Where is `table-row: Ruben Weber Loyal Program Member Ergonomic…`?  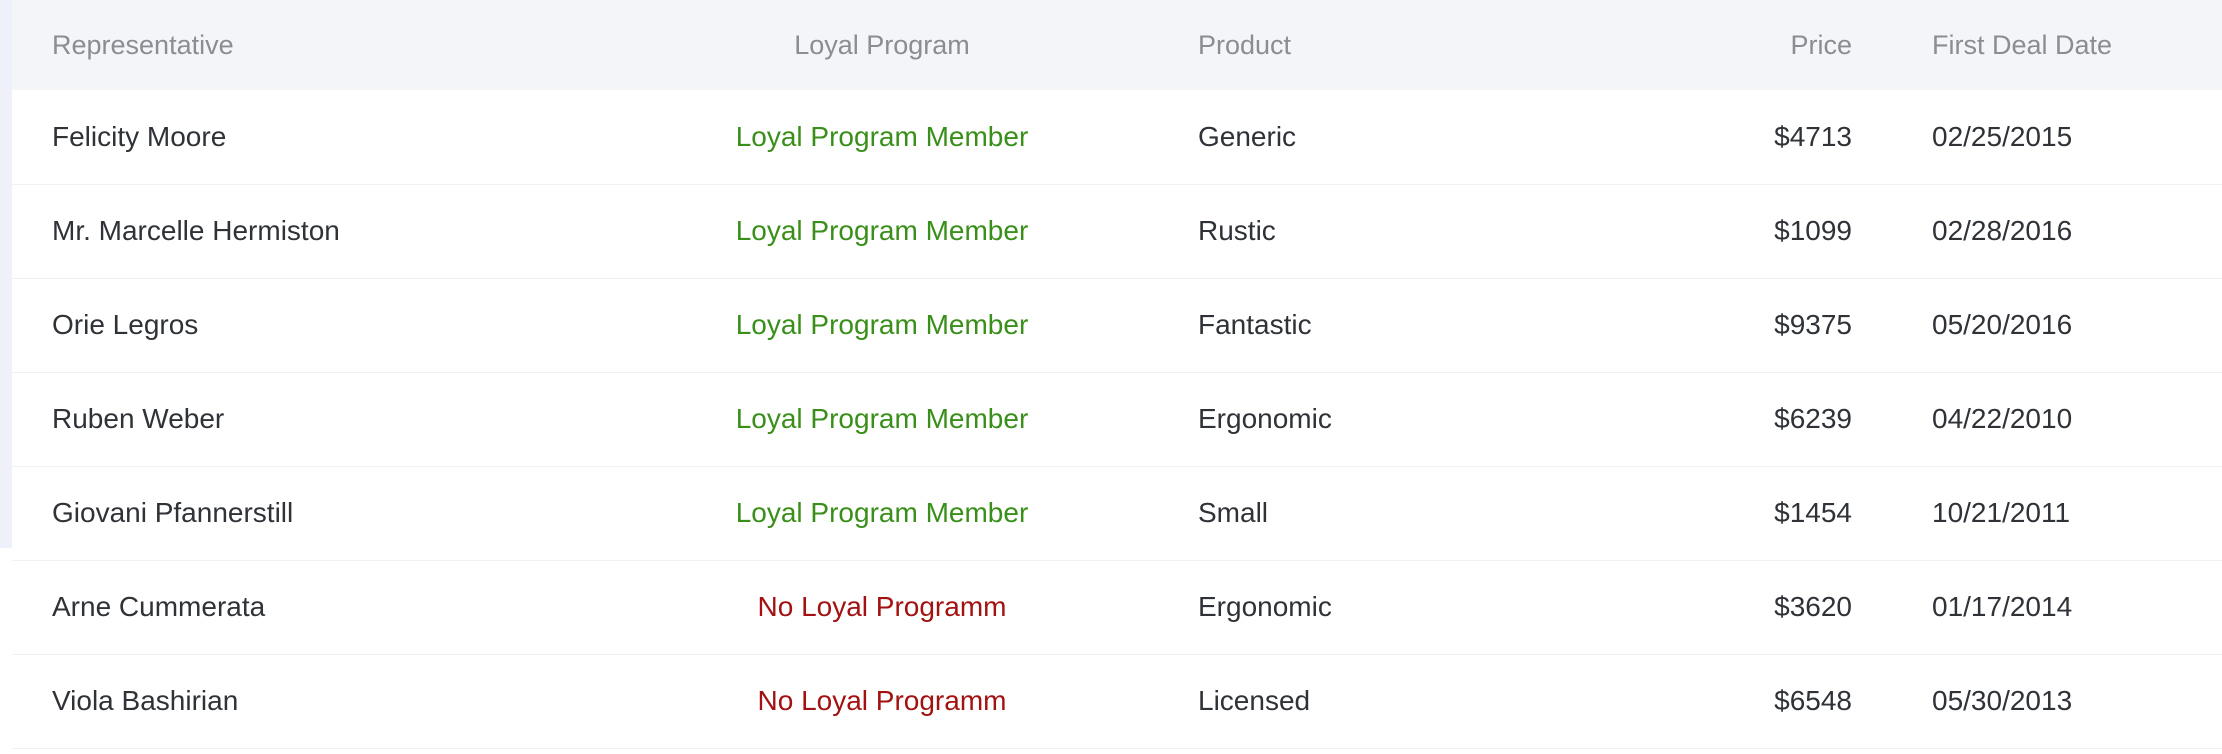 table-row: Ruben Weber Loyal Program Member Ergonomic… is located at coordinates (1117, 419).